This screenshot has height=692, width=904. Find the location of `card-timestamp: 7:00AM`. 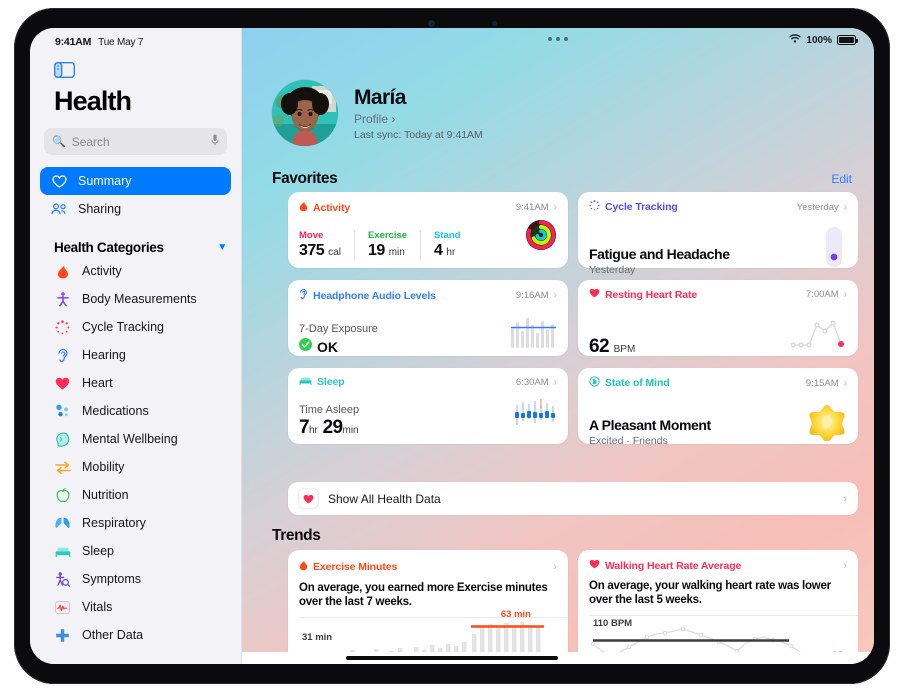

card-timestamp: 7:00AM is located at coordinates (822, 294).